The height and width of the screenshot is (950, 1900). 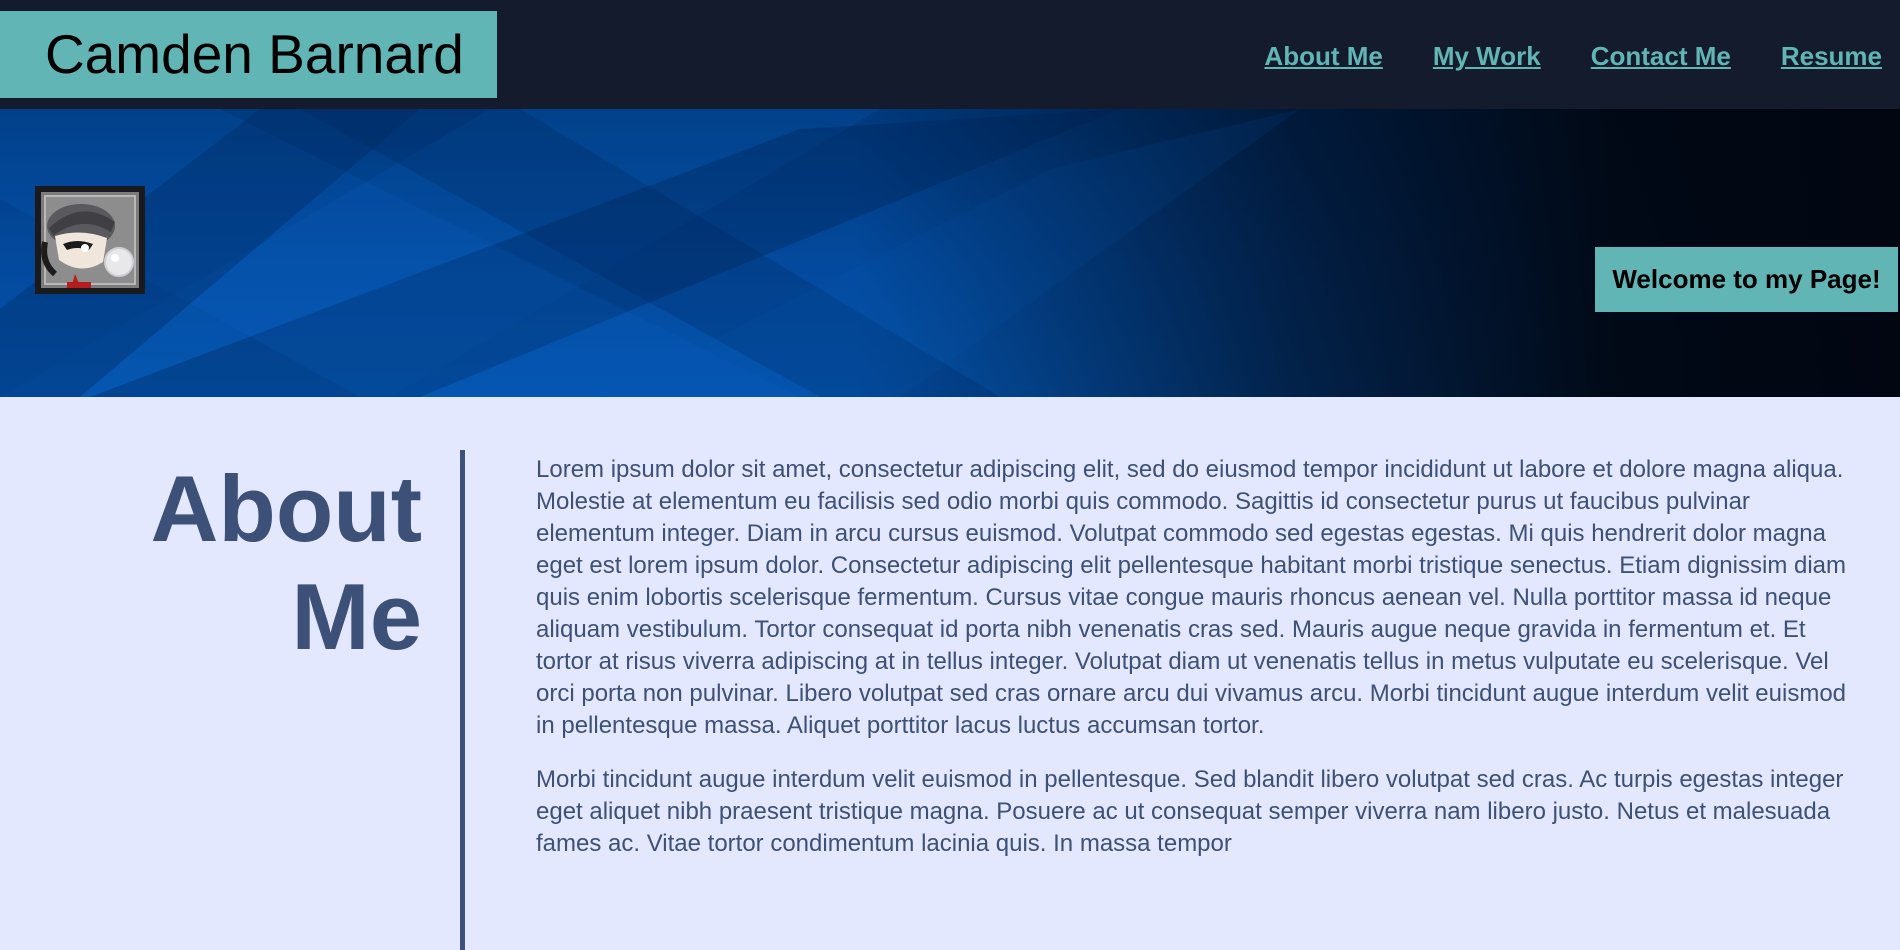 What do you see at coordinates (1487, 56) in the screenshot?
I see `nav-link-my-work: My Work` at bounding box center [1487, 56].